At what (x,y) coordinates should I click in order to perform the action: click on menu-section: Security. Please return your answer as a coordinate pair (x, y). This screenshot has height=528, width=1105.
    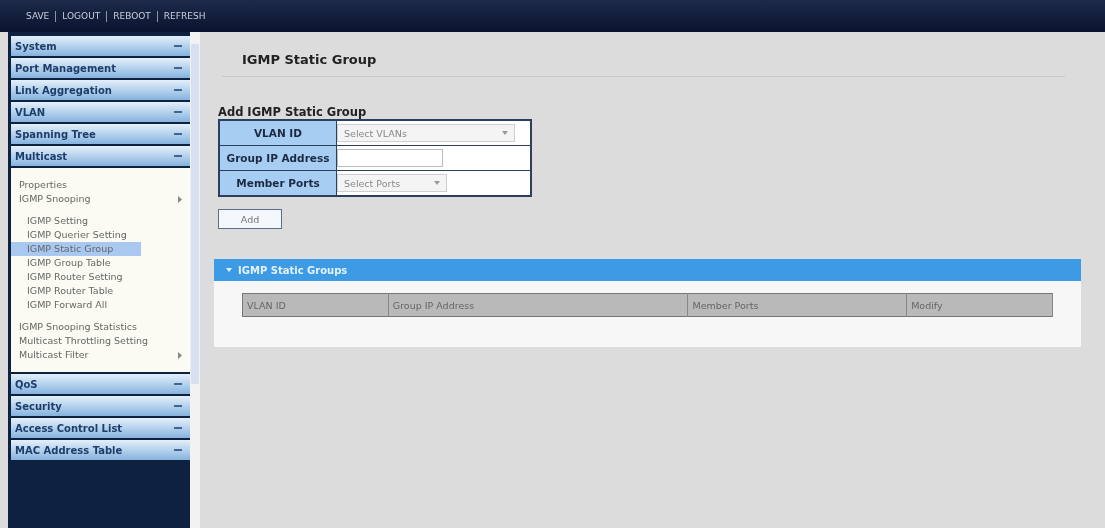
    Looking at the image, I should click on (100, 406).